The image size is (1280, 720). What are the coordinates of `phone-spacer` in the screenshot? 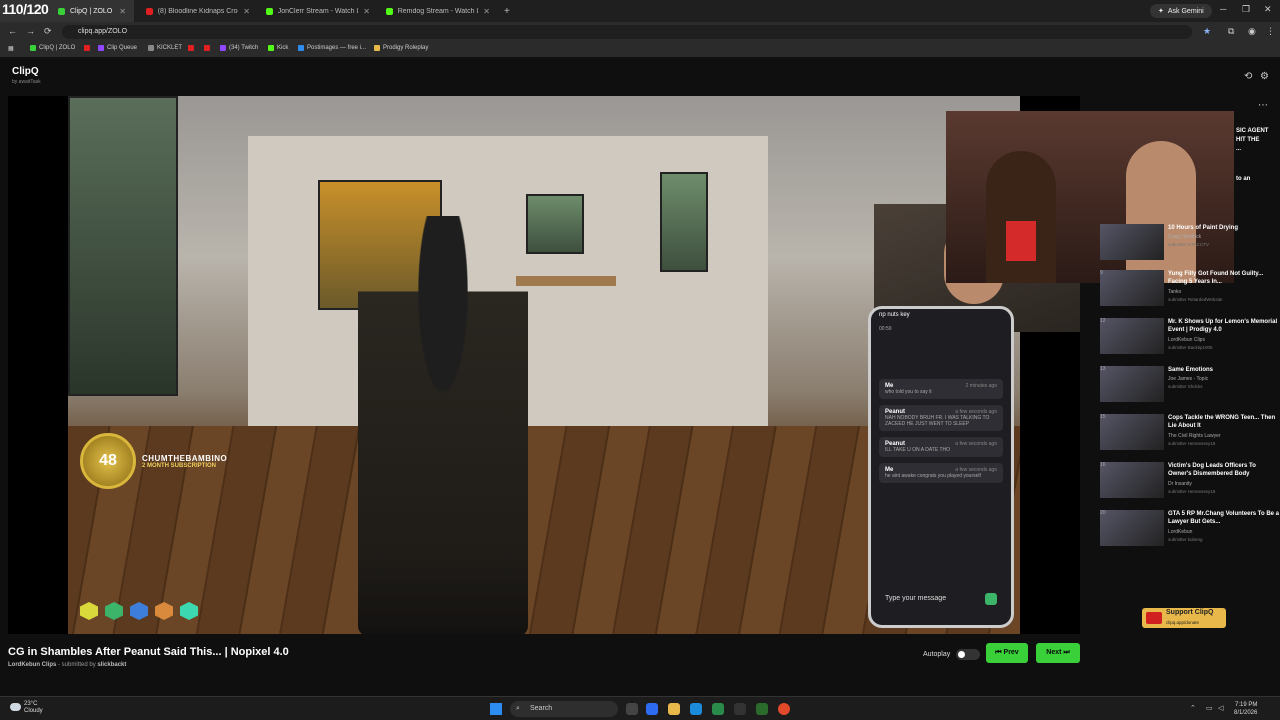 It's located at (941, 355).